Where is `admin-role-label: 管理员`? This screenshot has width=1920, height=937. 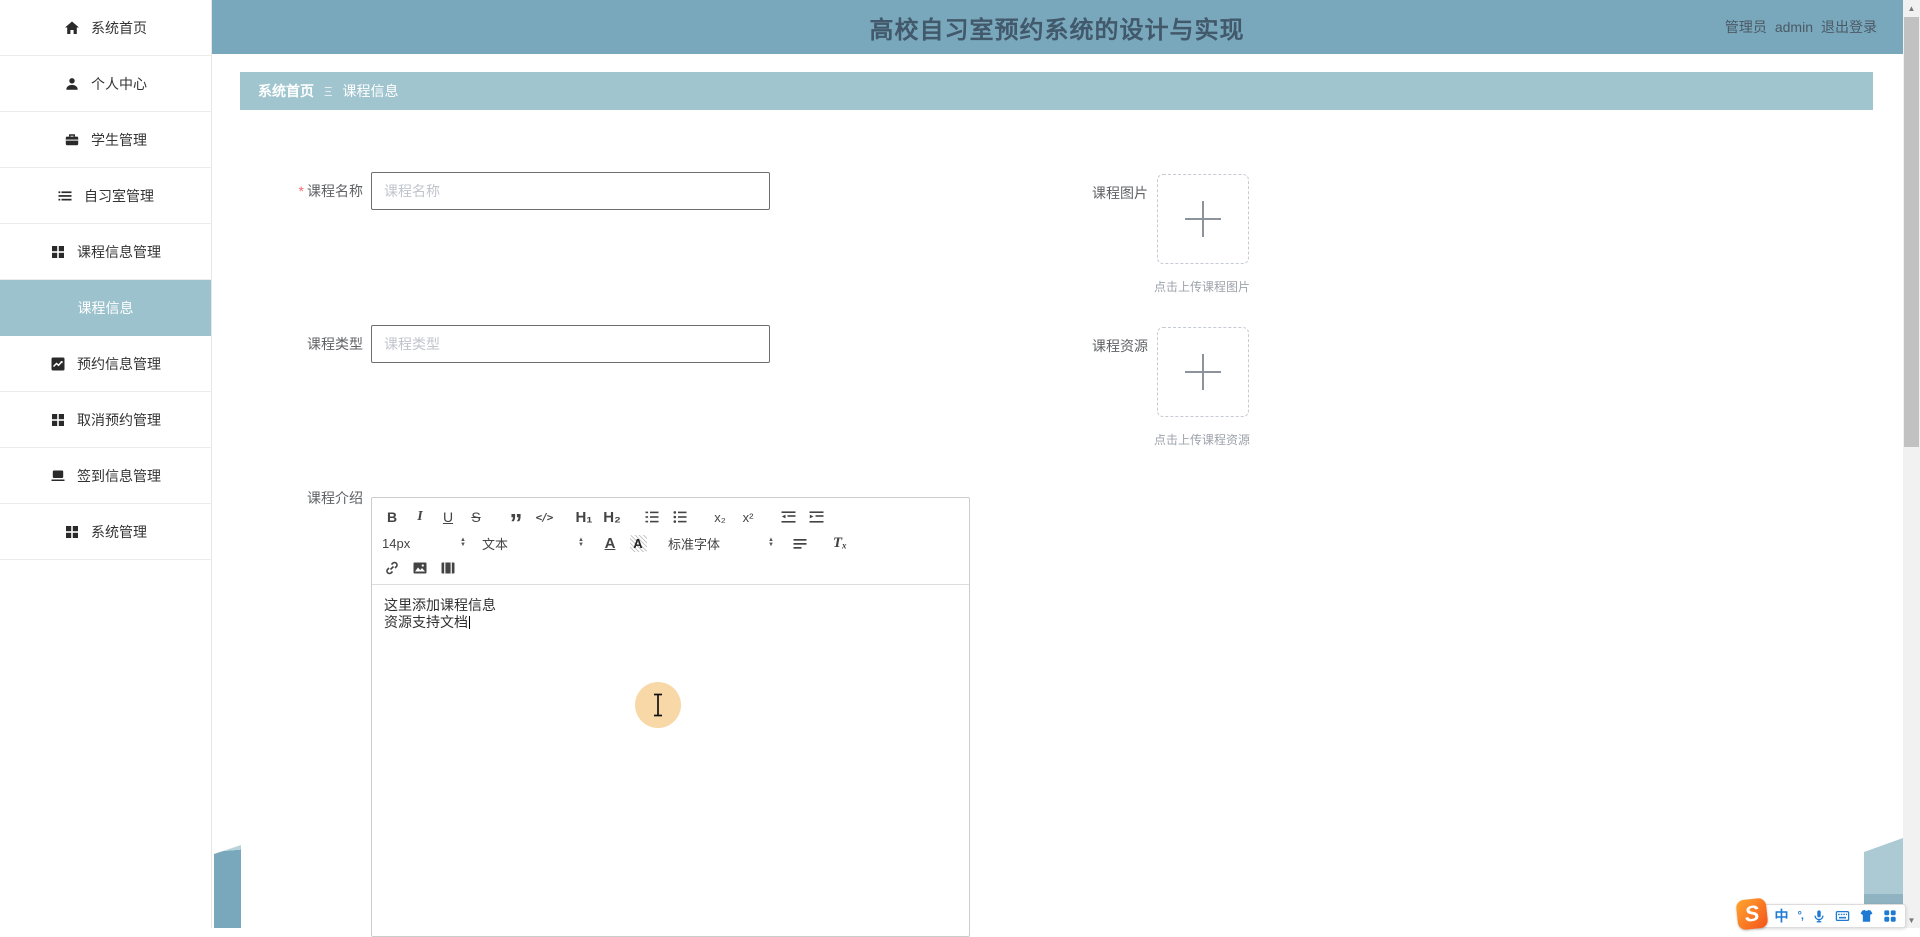
admin-role-label: 管理员 is located at coordinates (1745, 27).